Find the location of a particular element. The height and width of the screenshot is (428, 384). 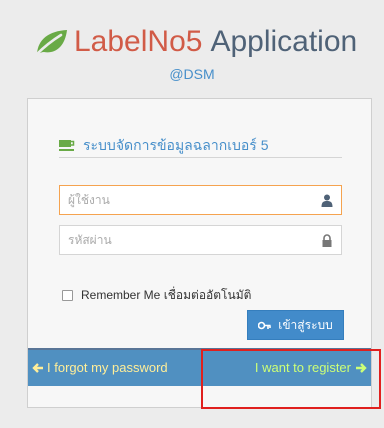

username-input is located at coordinates (200, 200).